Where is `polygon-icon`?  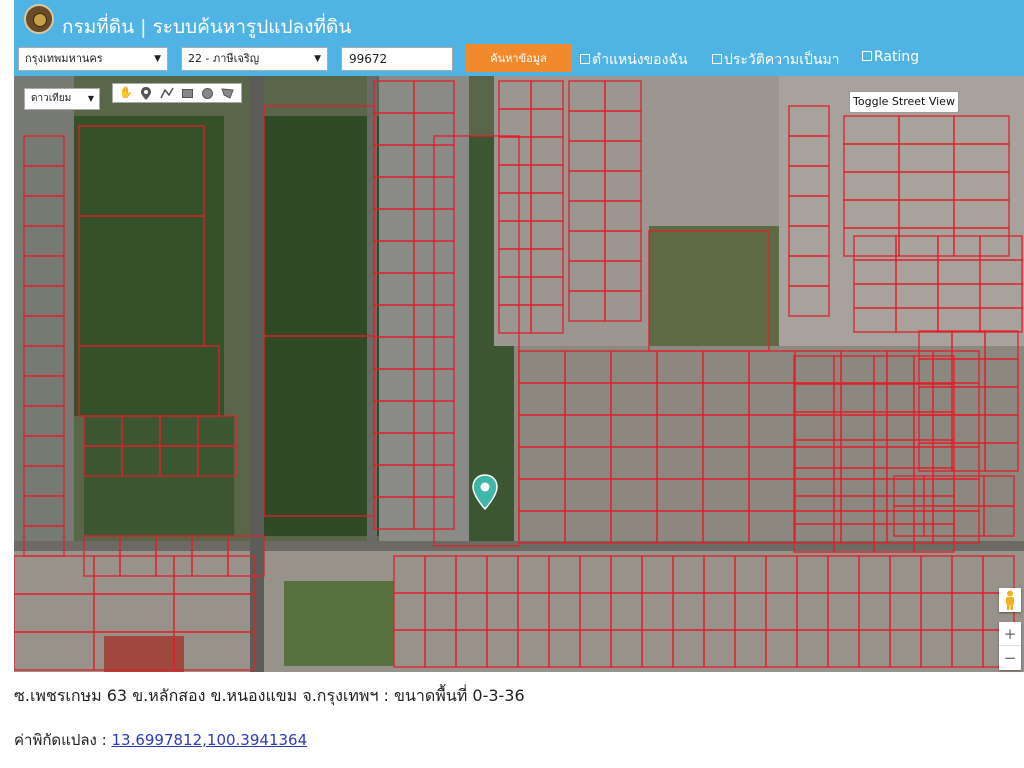
polygon-icon is located at coordinates (228, 93).